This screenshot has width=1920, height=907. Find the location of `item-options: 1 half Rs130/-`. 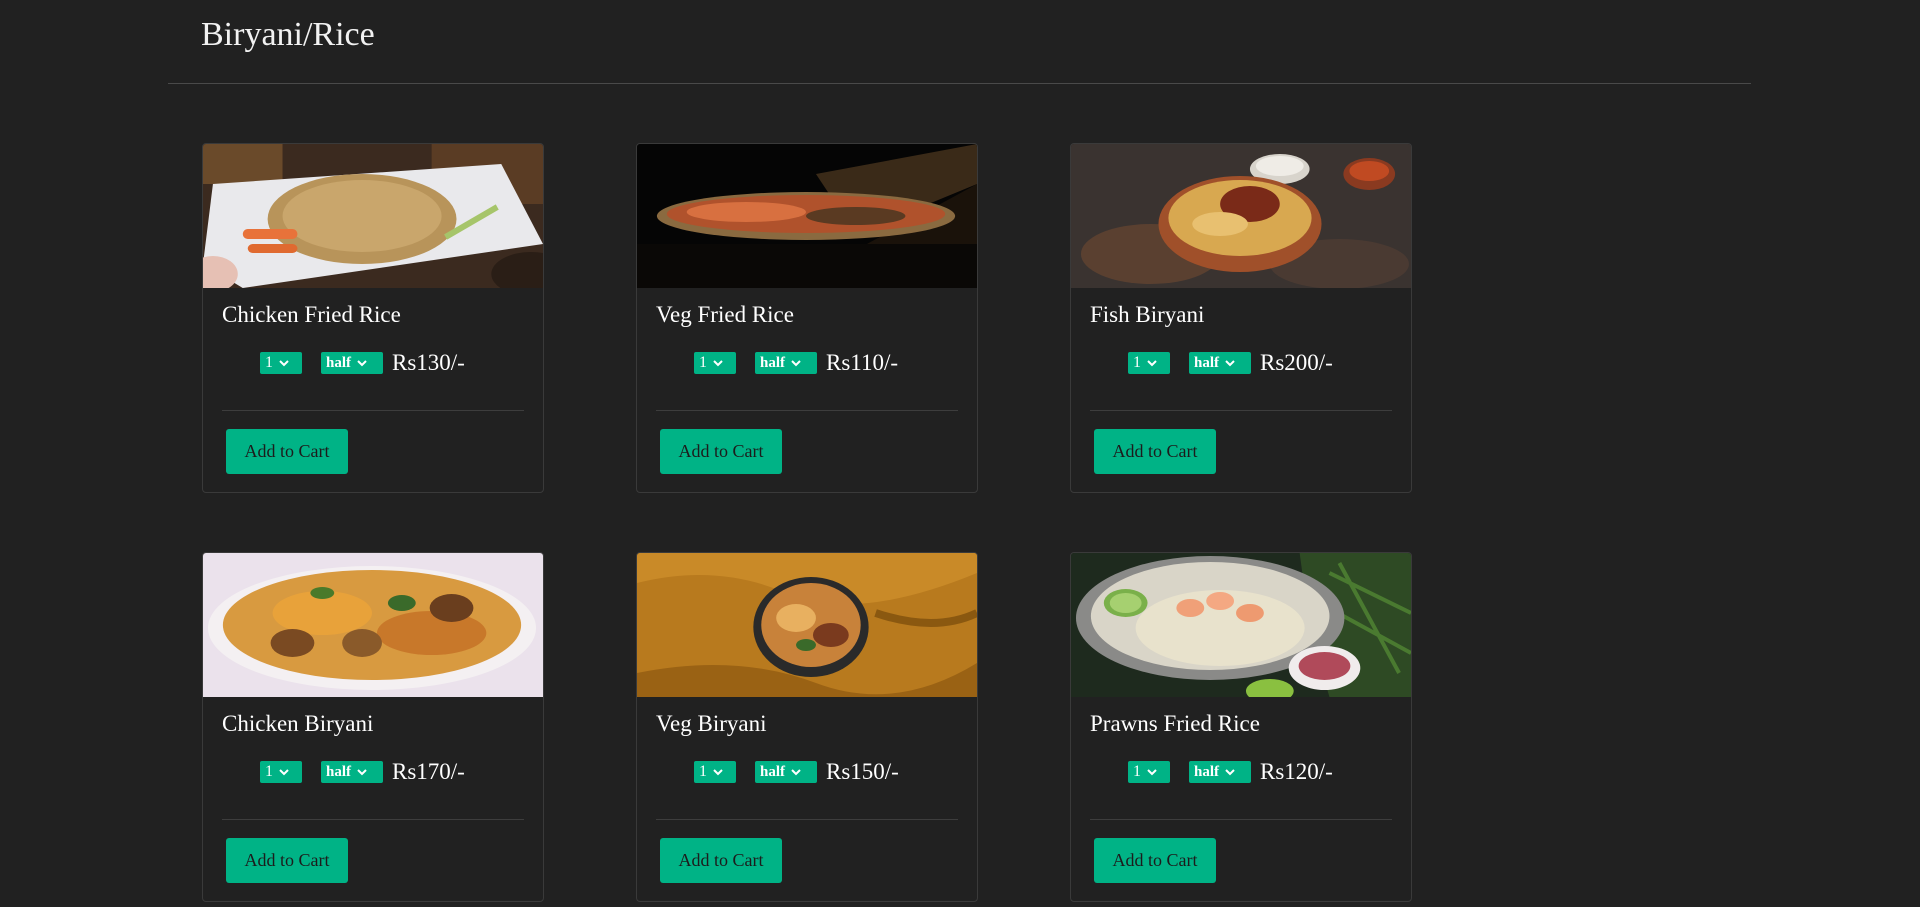

item-options: 1 half Rs130/- is located at coordinates (362, 363).